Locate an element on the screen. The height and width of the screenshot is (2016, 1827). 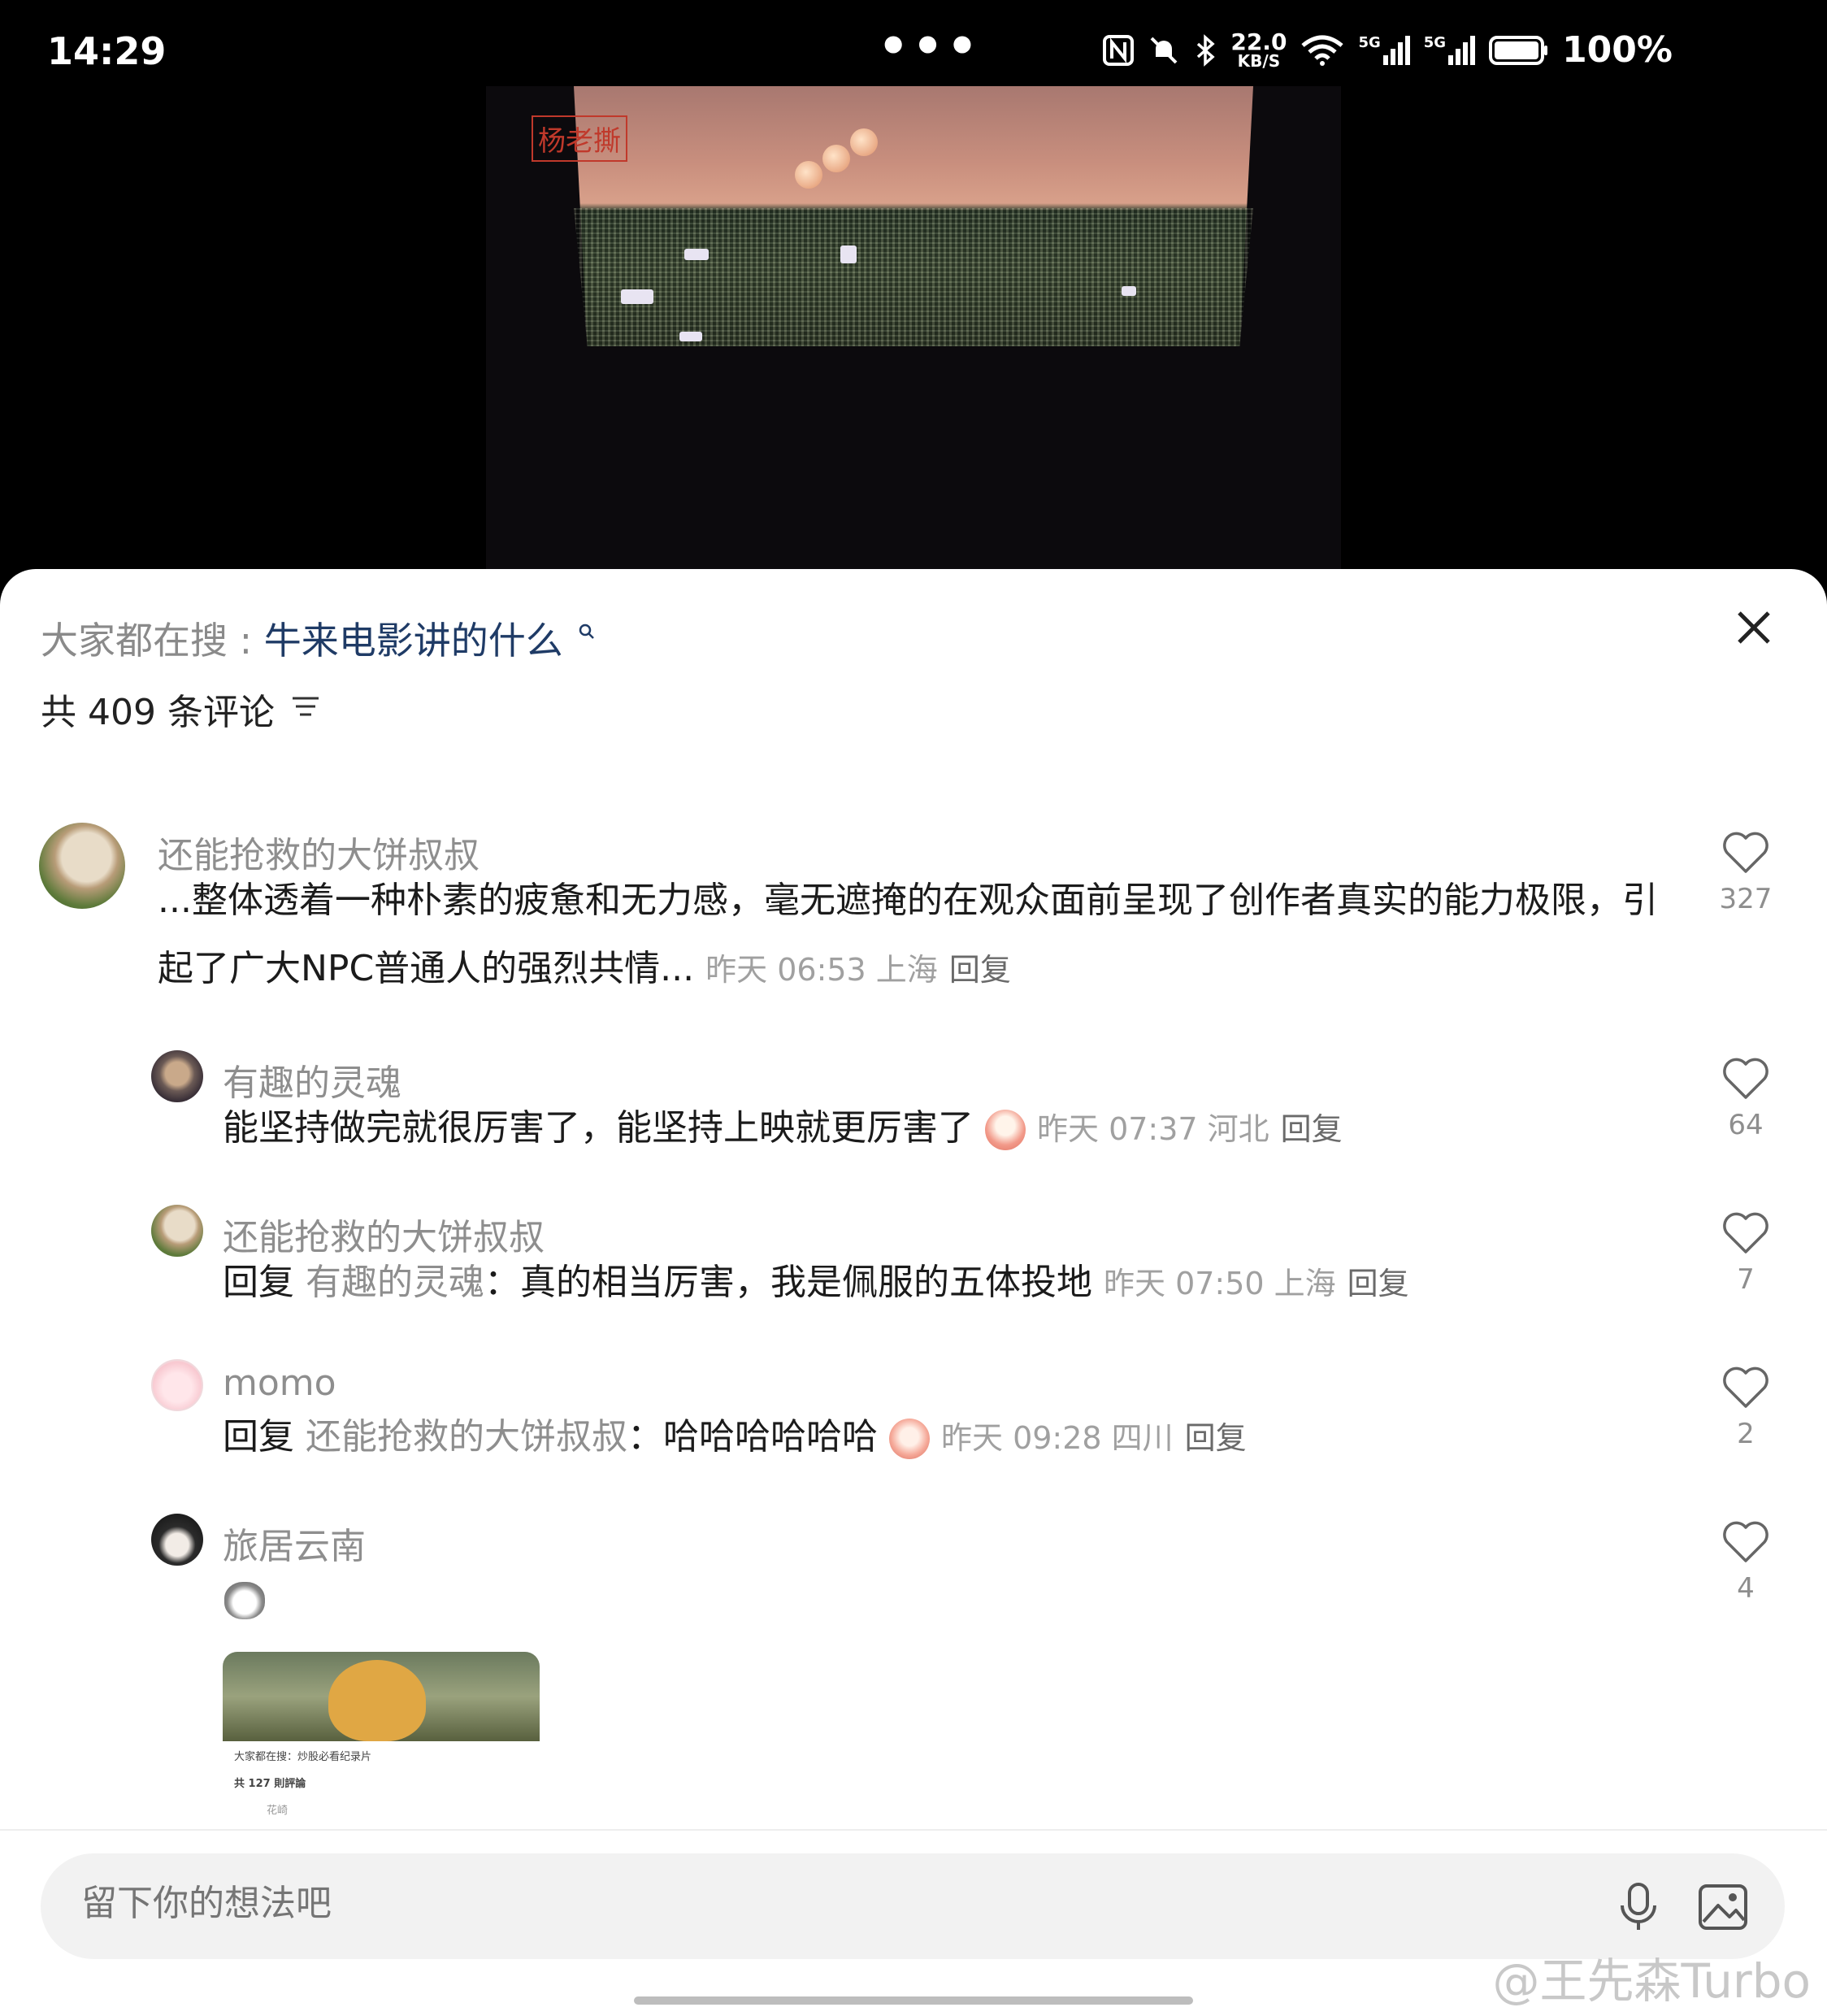
comment-meta: 昨天 06:53 上海 is located at coordinates (822, 970).